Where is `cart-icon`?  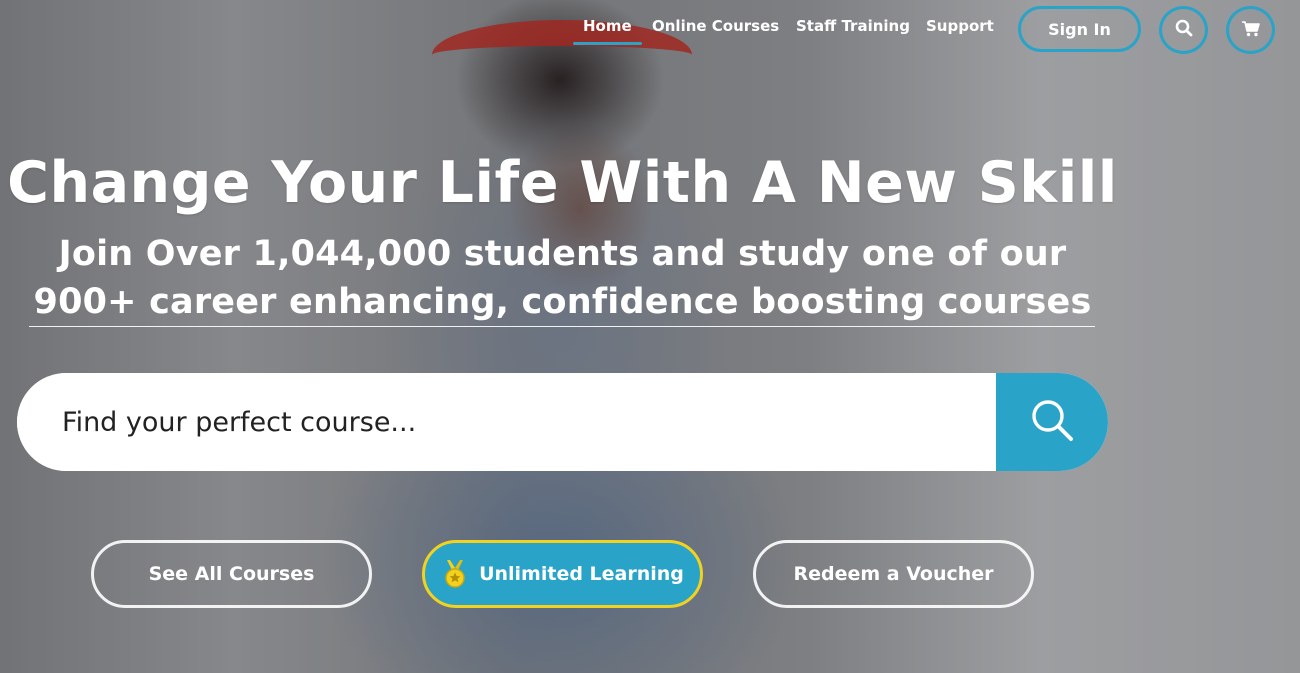 cart-icon is located at coordinates (1250, 30).